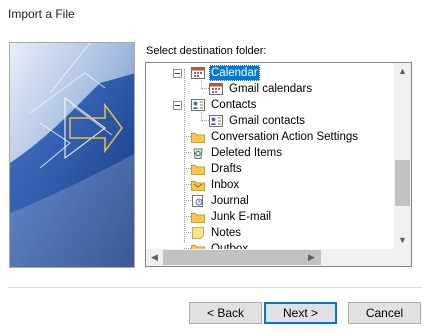  Describe the element at coordinates (234, 73) in the screenshot. I see `tree-item-label: Calendar` at that location.